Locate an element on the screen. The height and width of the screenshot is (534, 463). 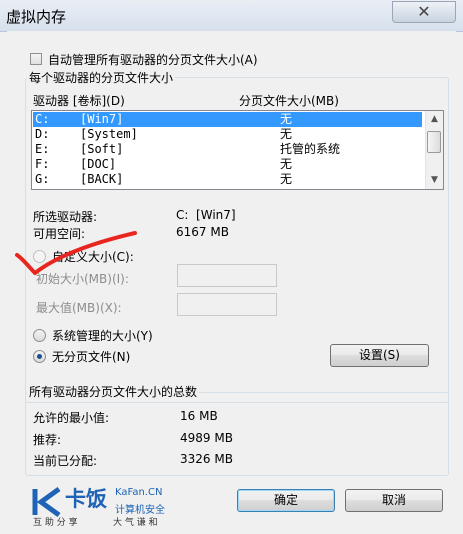
per-drive-group-title: 每个驱动器的分页文件大小 is located at coordinates (101, 77).